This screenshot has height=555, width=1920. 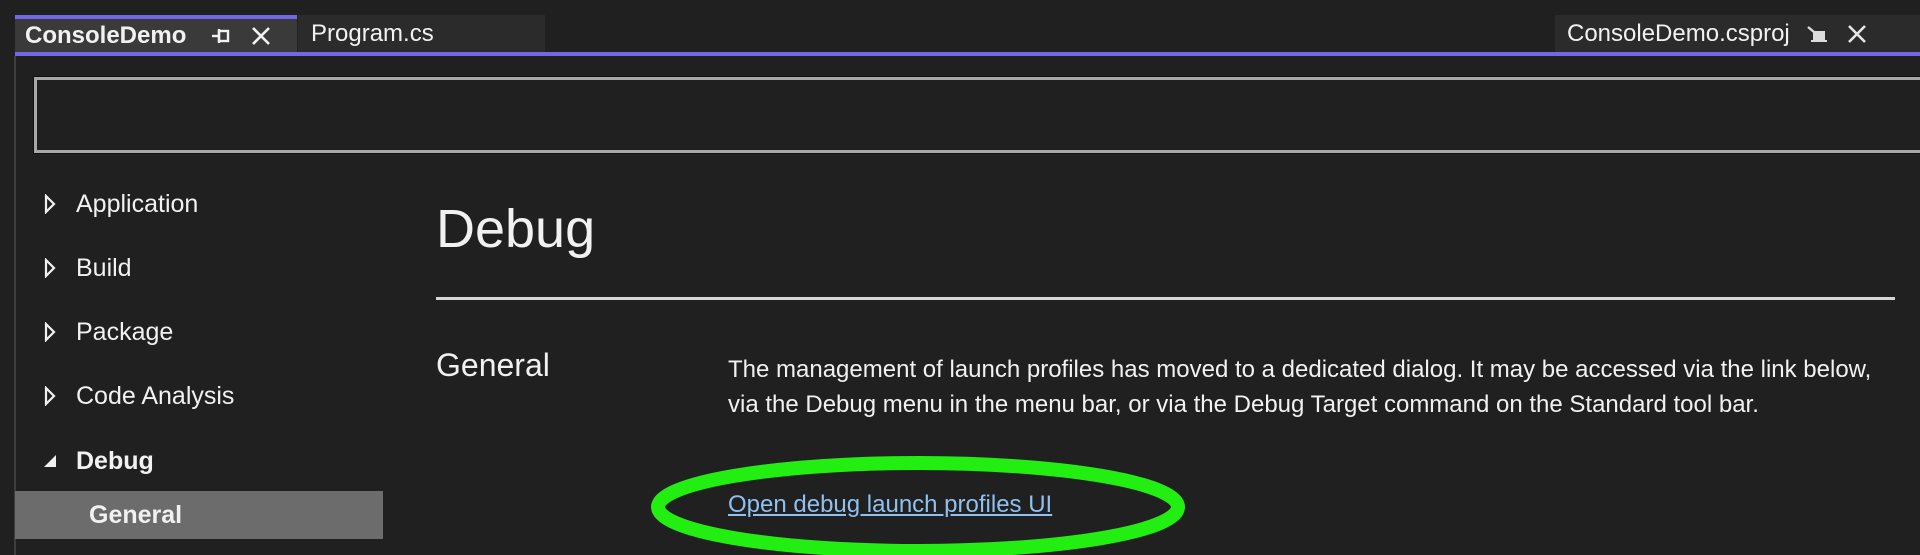 What do you see at coordinates (115, 460) in the screenshot?
I see `sidebar-item-label: Debug` at bounding box center [115, 460].